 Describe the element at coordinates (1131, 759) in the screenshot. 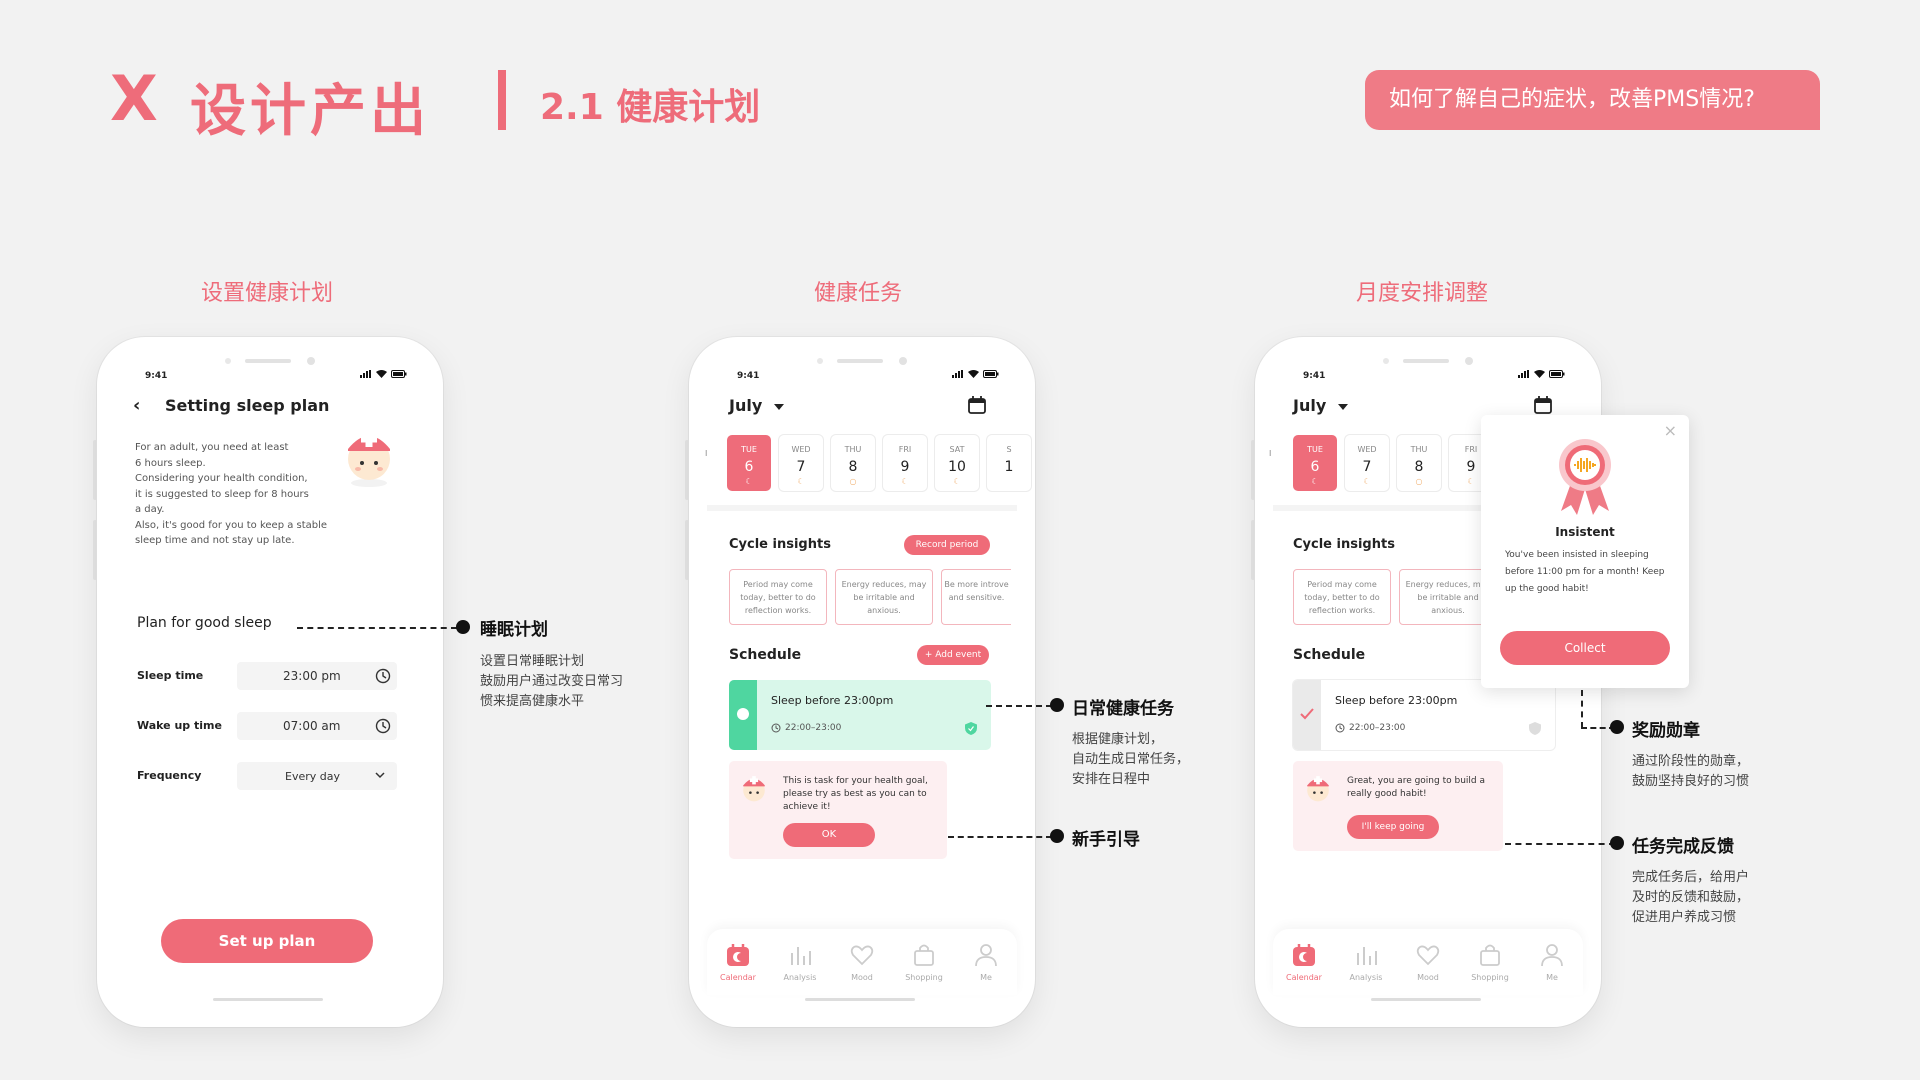

I see `annotation-daily-task-desc: 根据健康计划， 自动生成日常任务， 安排在日程中` at that location.